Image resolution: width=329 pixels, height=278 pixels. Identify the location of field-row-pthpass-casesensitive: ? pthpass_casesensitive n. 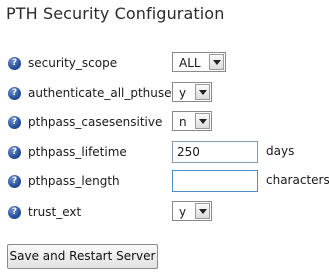
(164, 123).